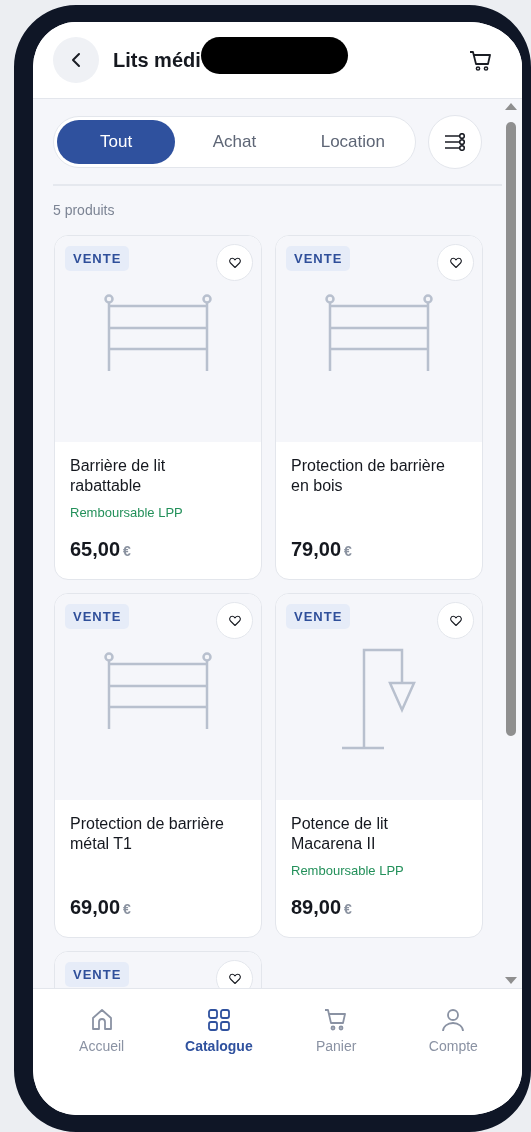 The height and width of the screenshot is (1132, 531). I want to click on filter-tab: Tout, so click(116, 142).